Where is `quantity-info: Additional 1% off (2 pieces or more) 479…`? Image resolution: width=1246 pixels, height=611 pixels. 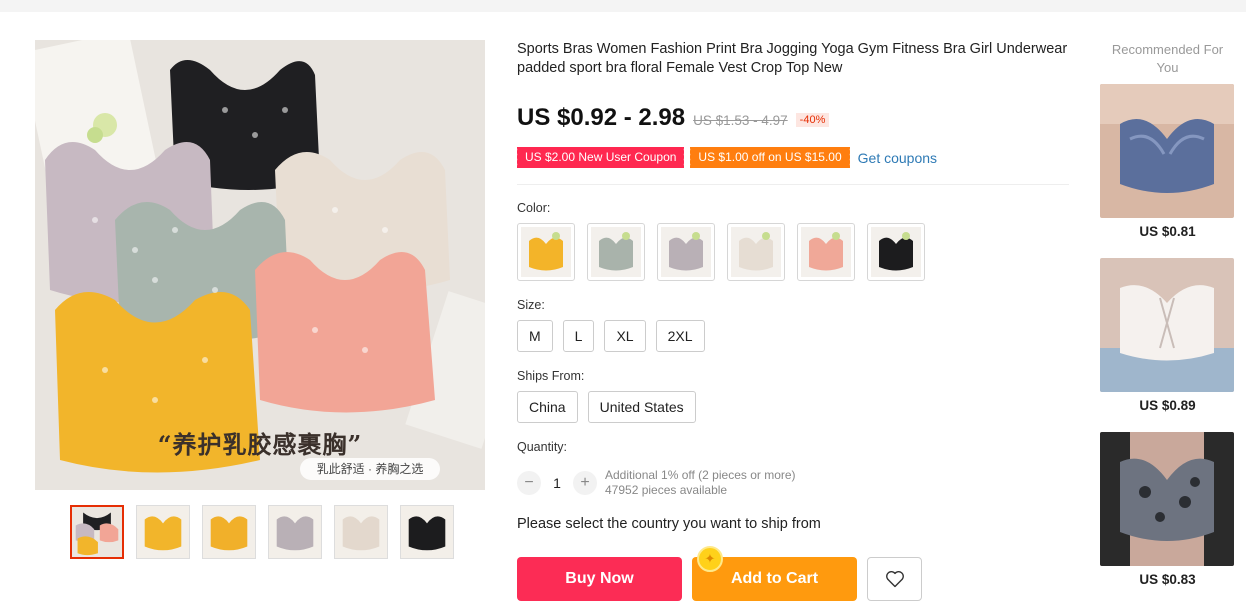 quantity-info: Additional 1% off (2 pieces or more) 479… is located at coordinates (700, 483).